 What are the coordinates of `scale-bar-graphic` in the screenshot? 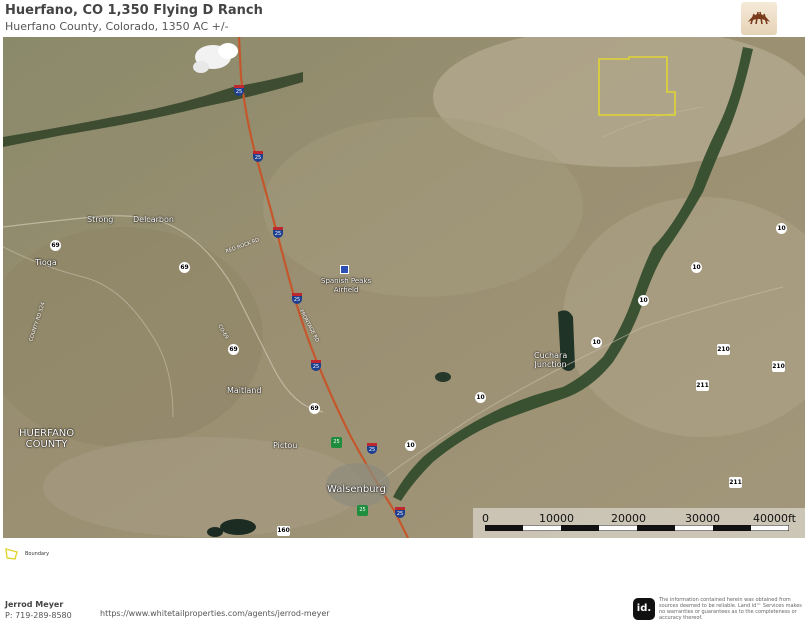 It's located at (637, 528).